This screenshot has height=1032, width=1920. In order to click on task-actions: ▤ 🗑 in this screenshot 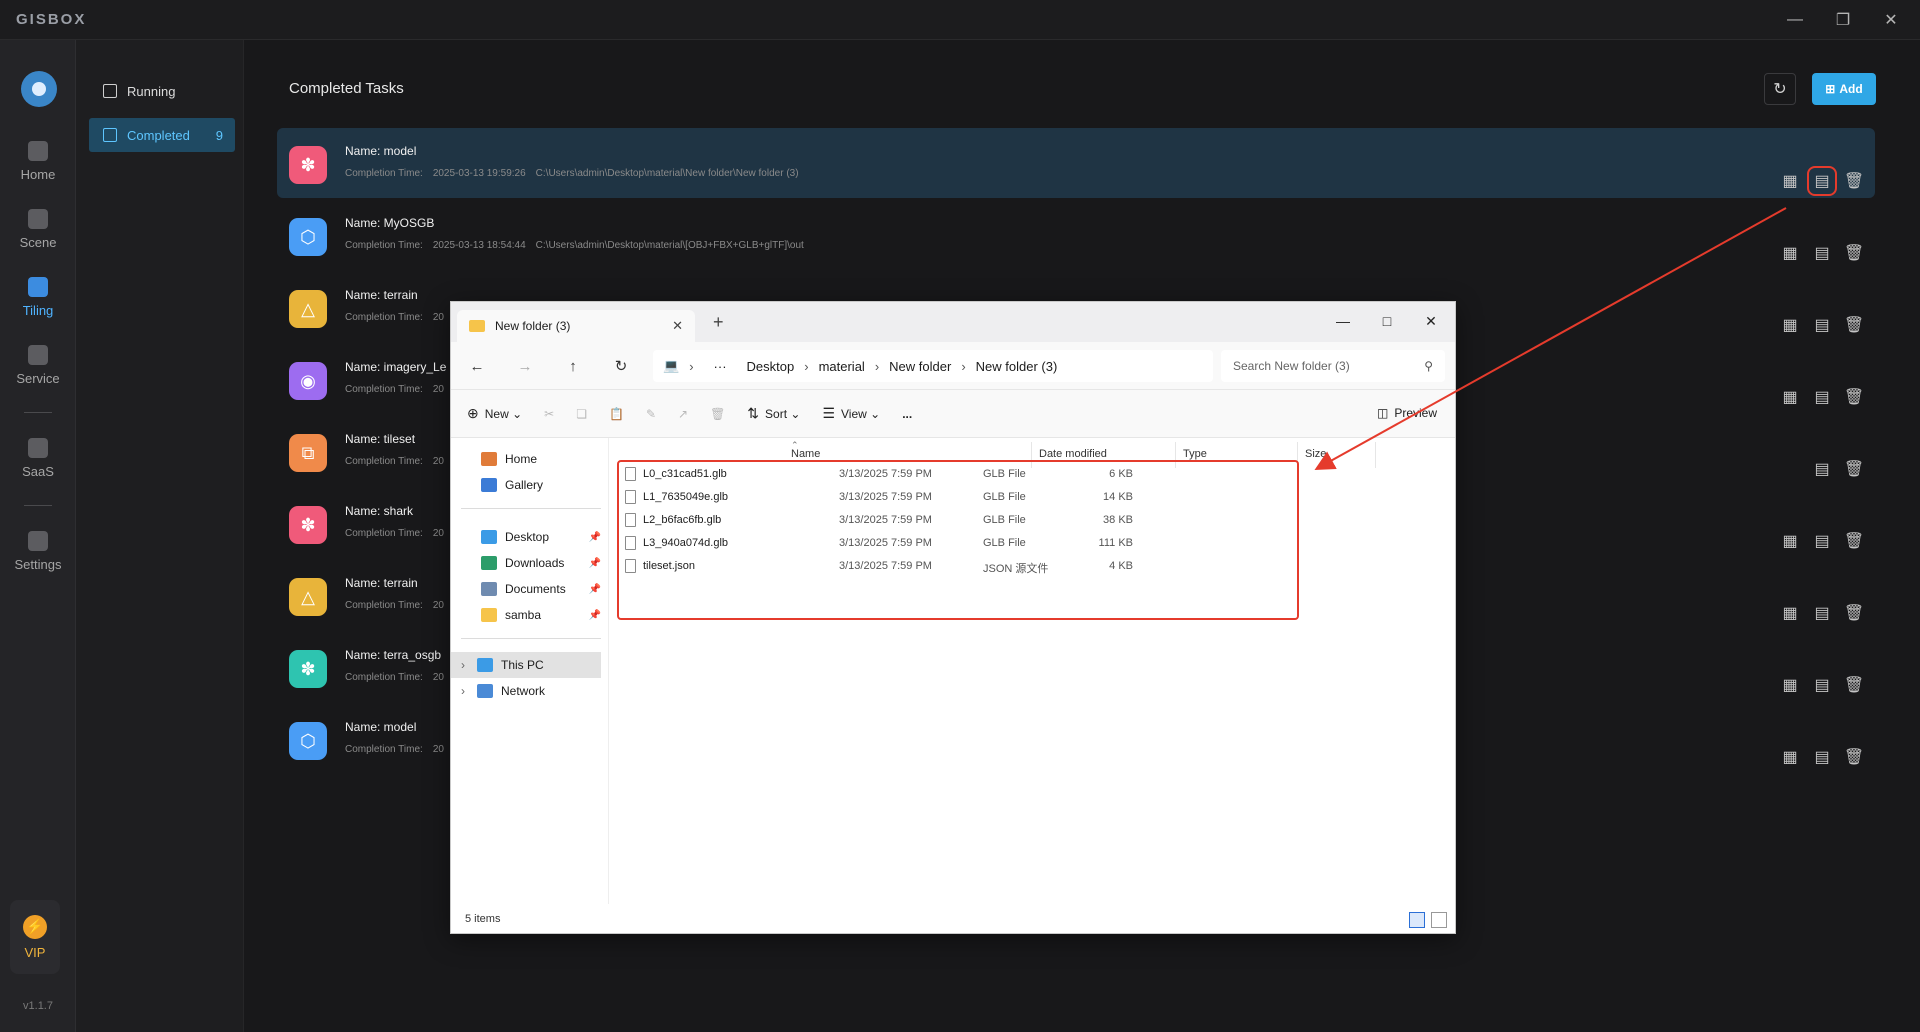, I will do `click(1838, 469)`.